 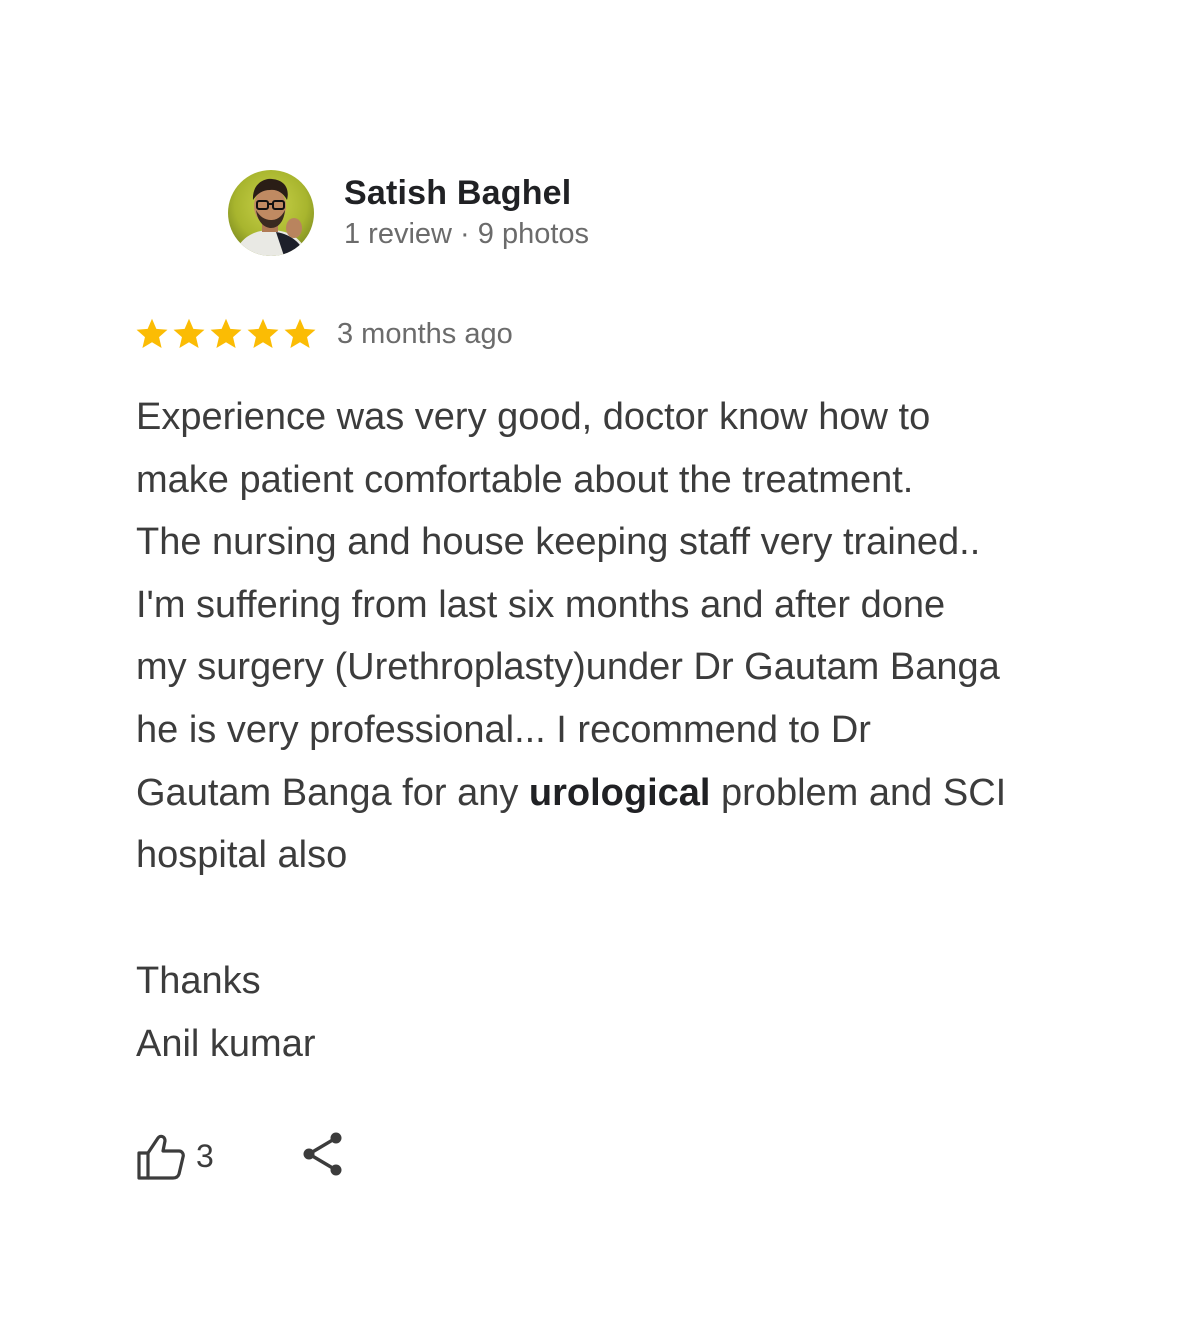 I want to click on review-signoff: Thanks Anil kumar, so click(x=226, y=1012).